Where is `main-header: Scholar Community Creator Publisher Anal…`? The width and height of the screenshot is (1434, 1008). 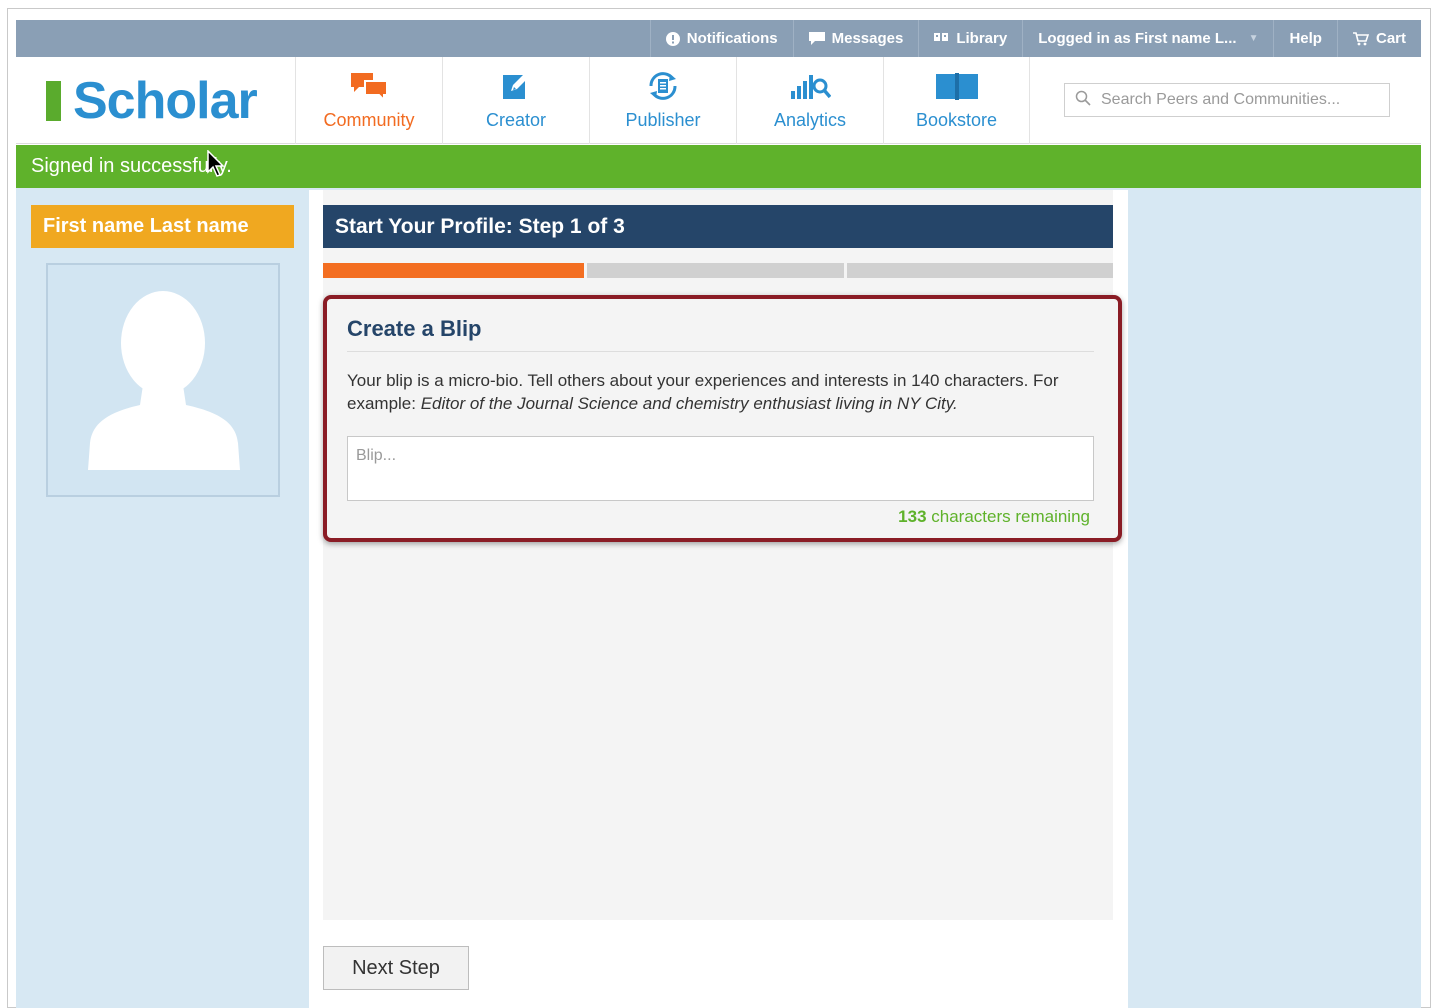
main-header: Scholar Community Creator Publisher Anal… is located at coordinates (718, 100).